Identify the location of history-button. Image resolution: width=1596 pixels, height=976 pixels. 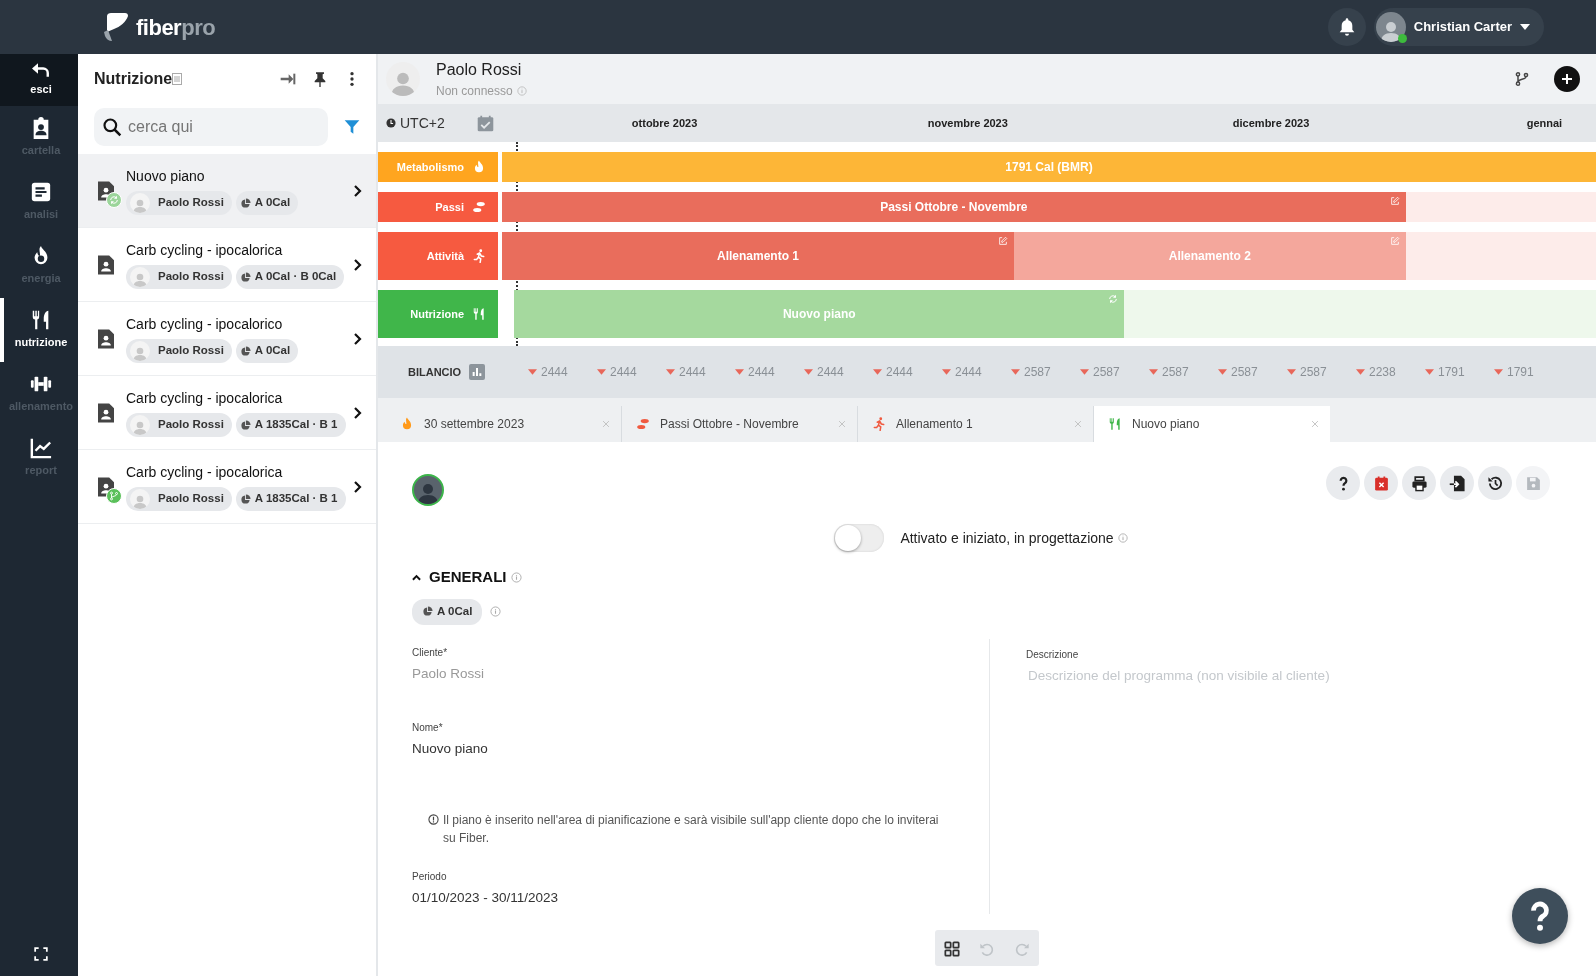
(1495, 483).